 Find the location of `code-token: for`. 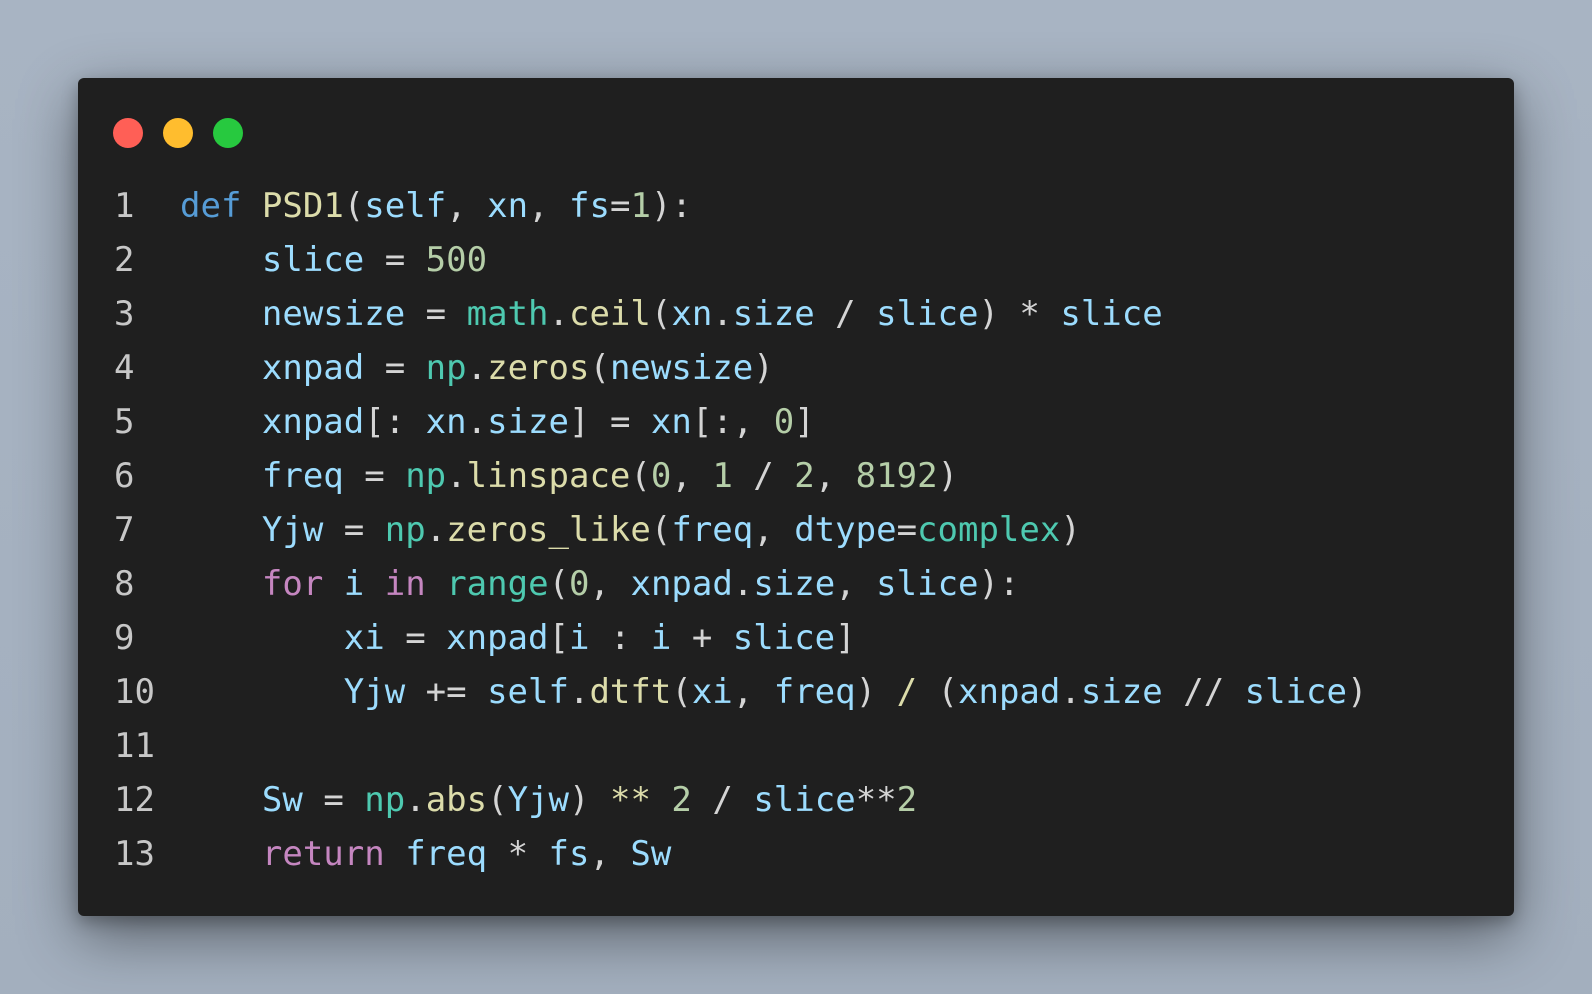

code-token: for is located at coordinates (292, 584).